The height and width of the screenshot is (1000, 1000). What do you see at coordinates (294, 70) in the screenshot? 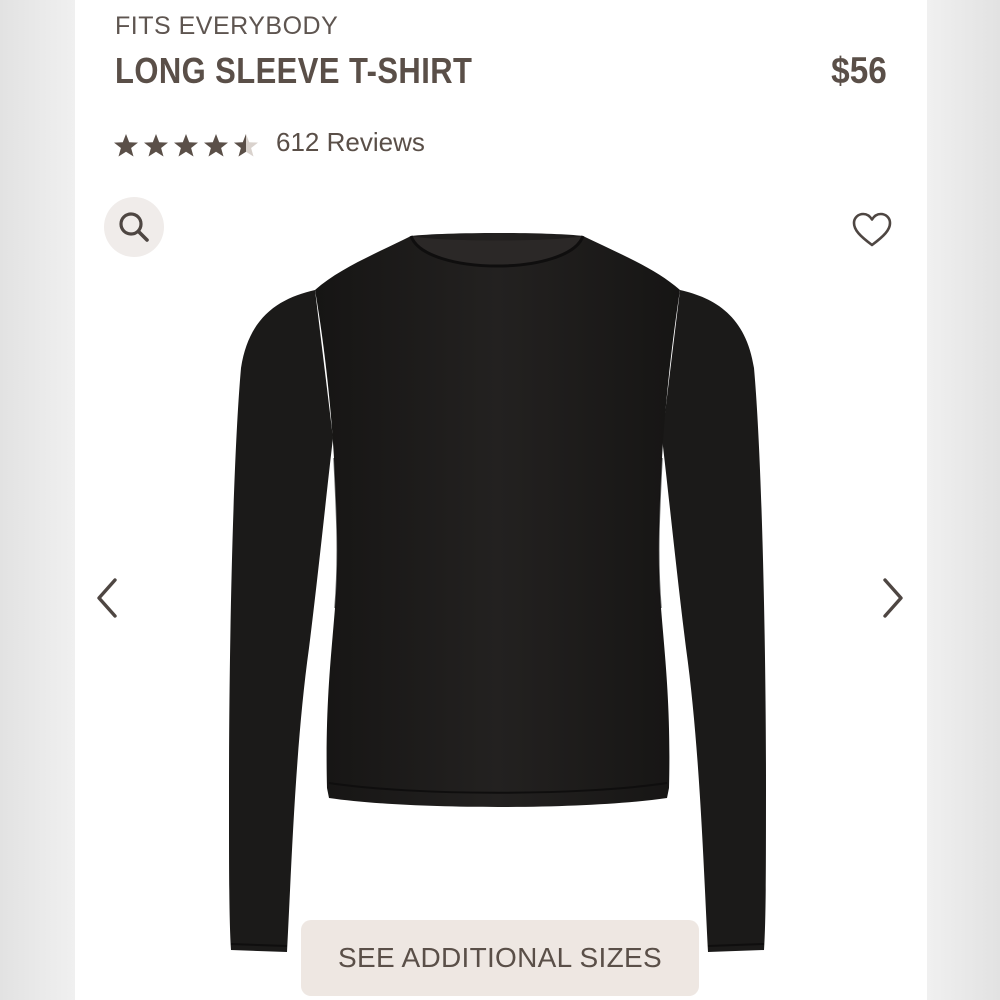
I see `product-title: LONG SLEEVE T-SHIRT` at bounding box center [294, 70].